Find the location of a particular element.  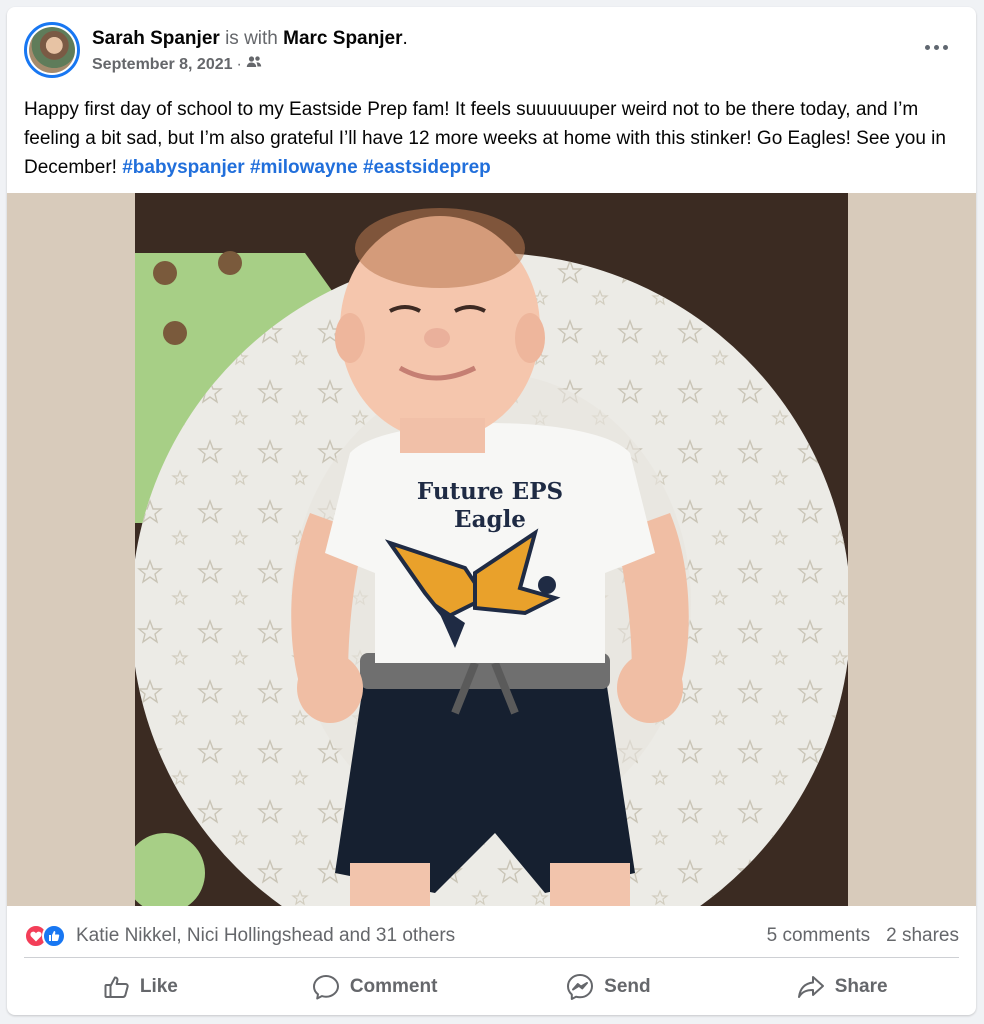

send-label: Send is located at coordinates (627, 986).